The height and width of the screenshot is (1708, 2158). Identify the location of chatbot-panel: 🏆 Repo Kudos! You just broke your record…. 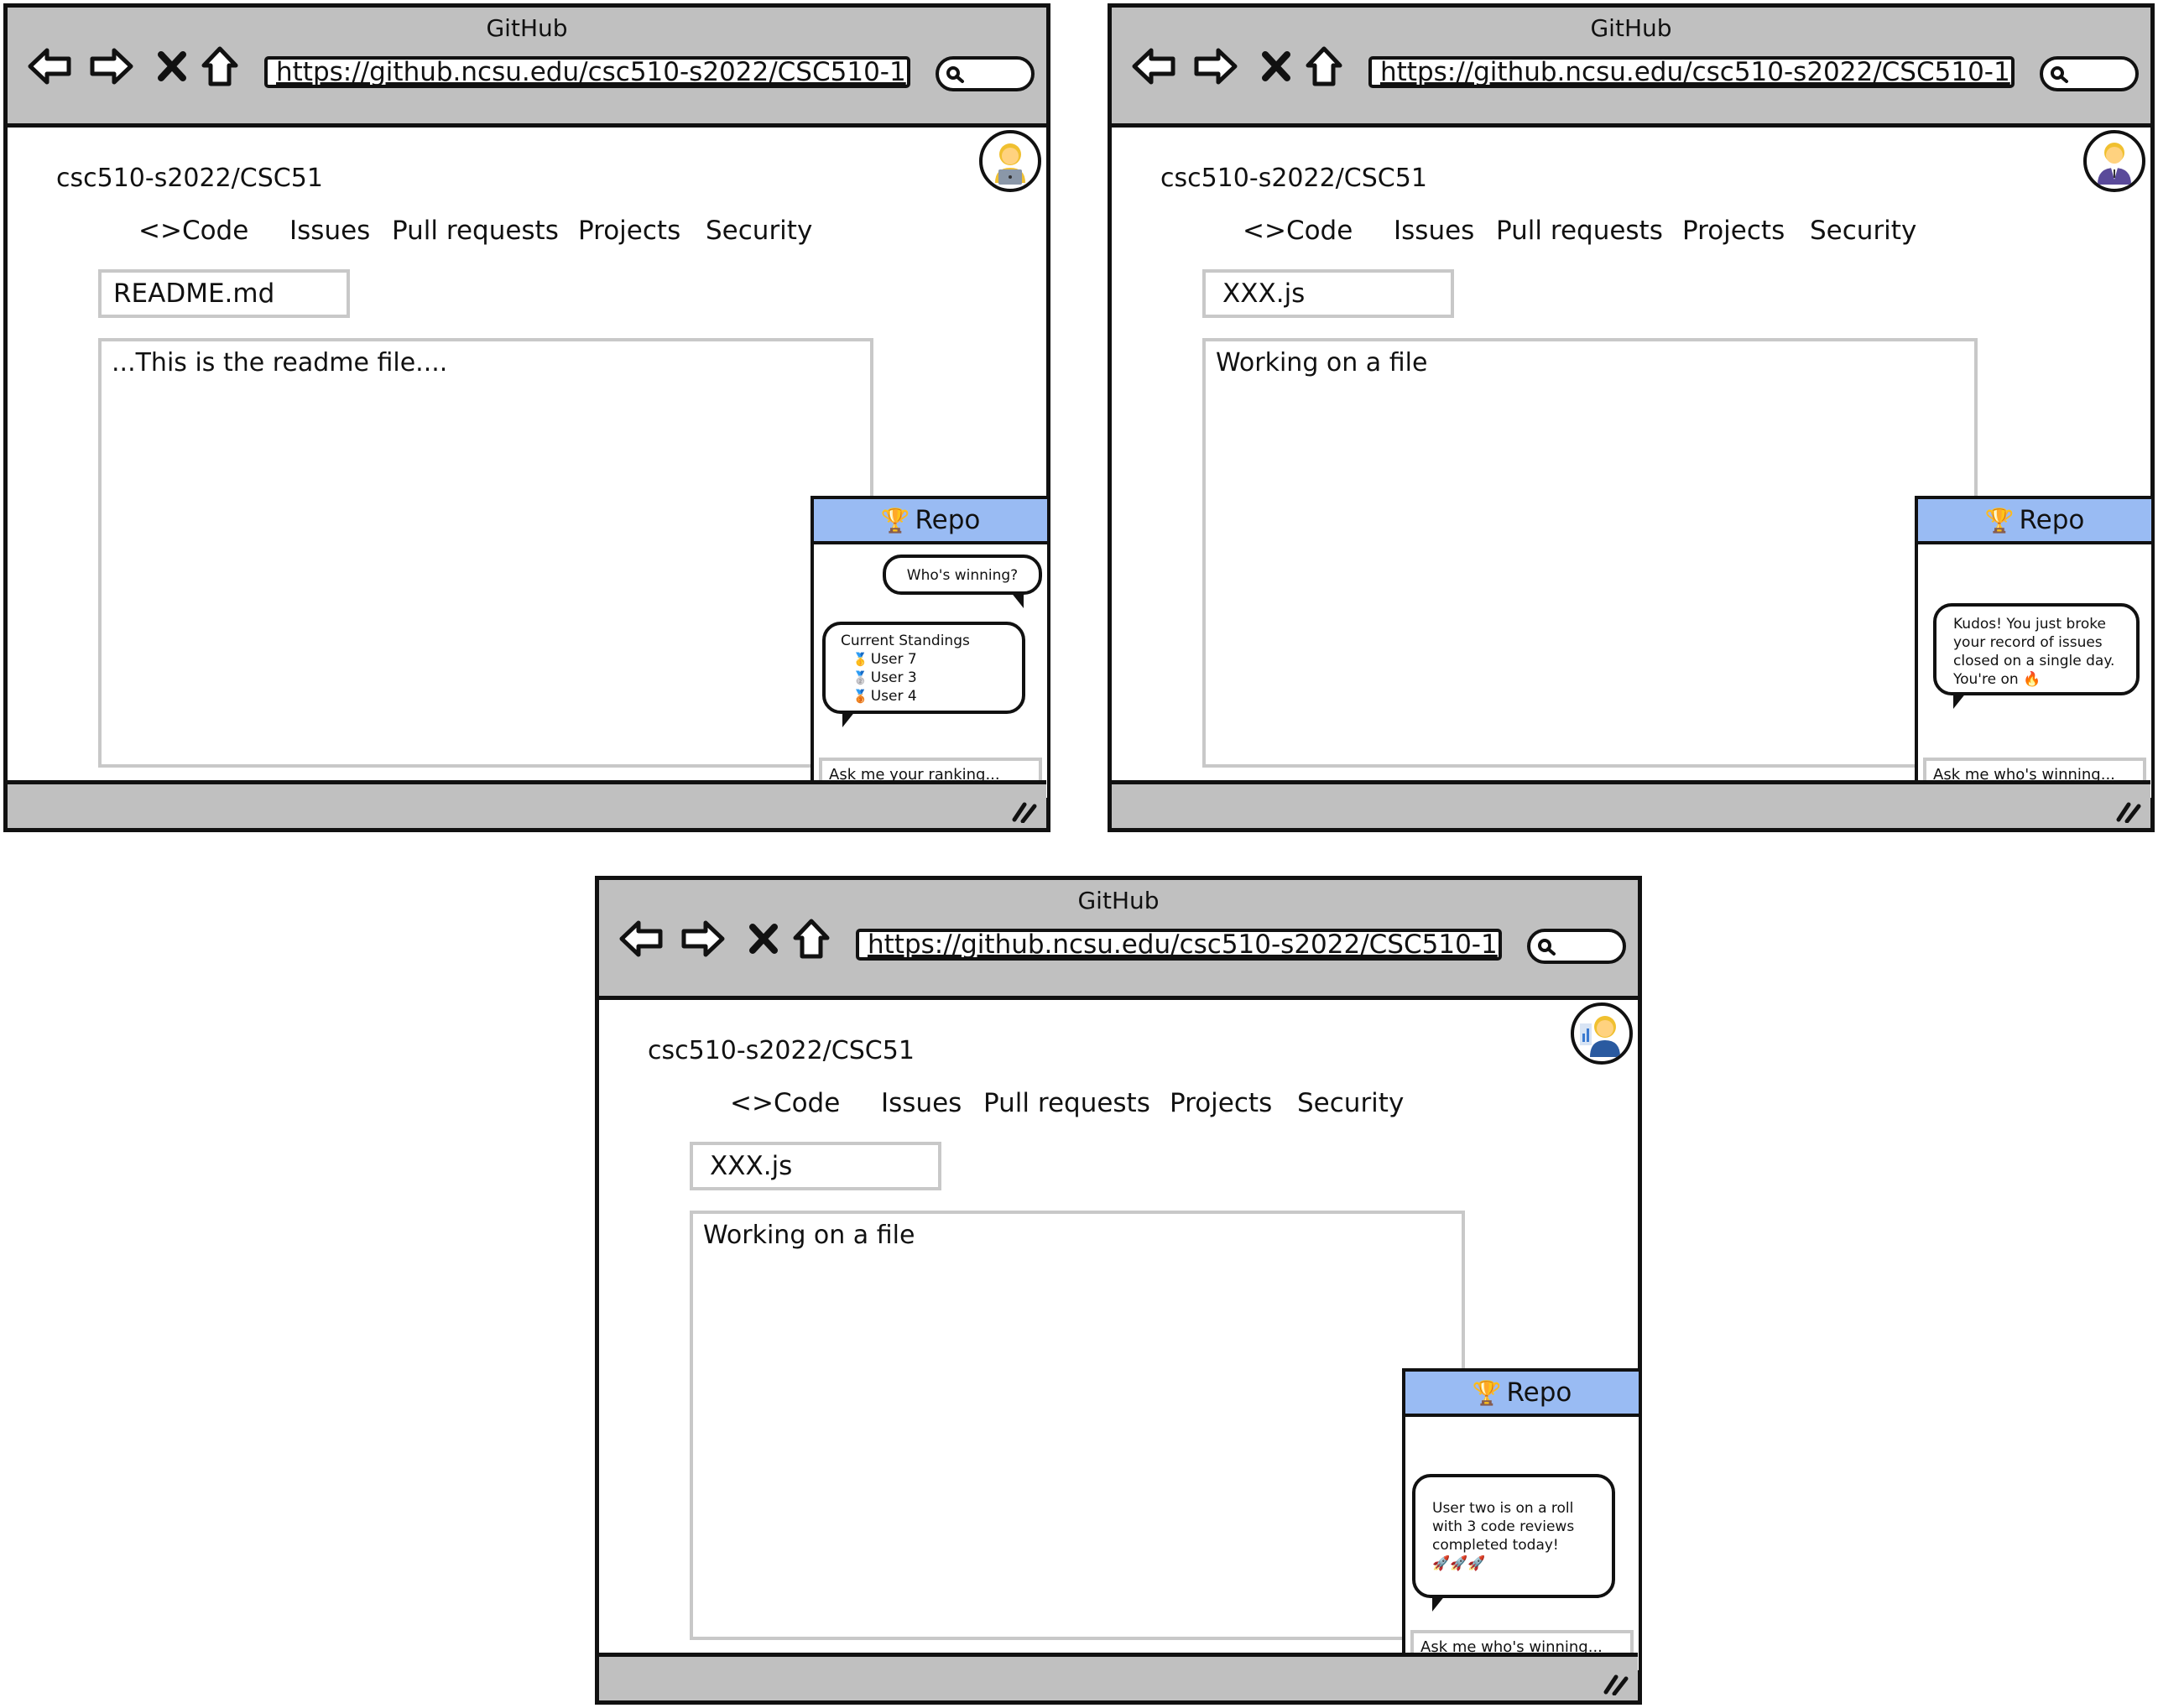
(2035, 648).